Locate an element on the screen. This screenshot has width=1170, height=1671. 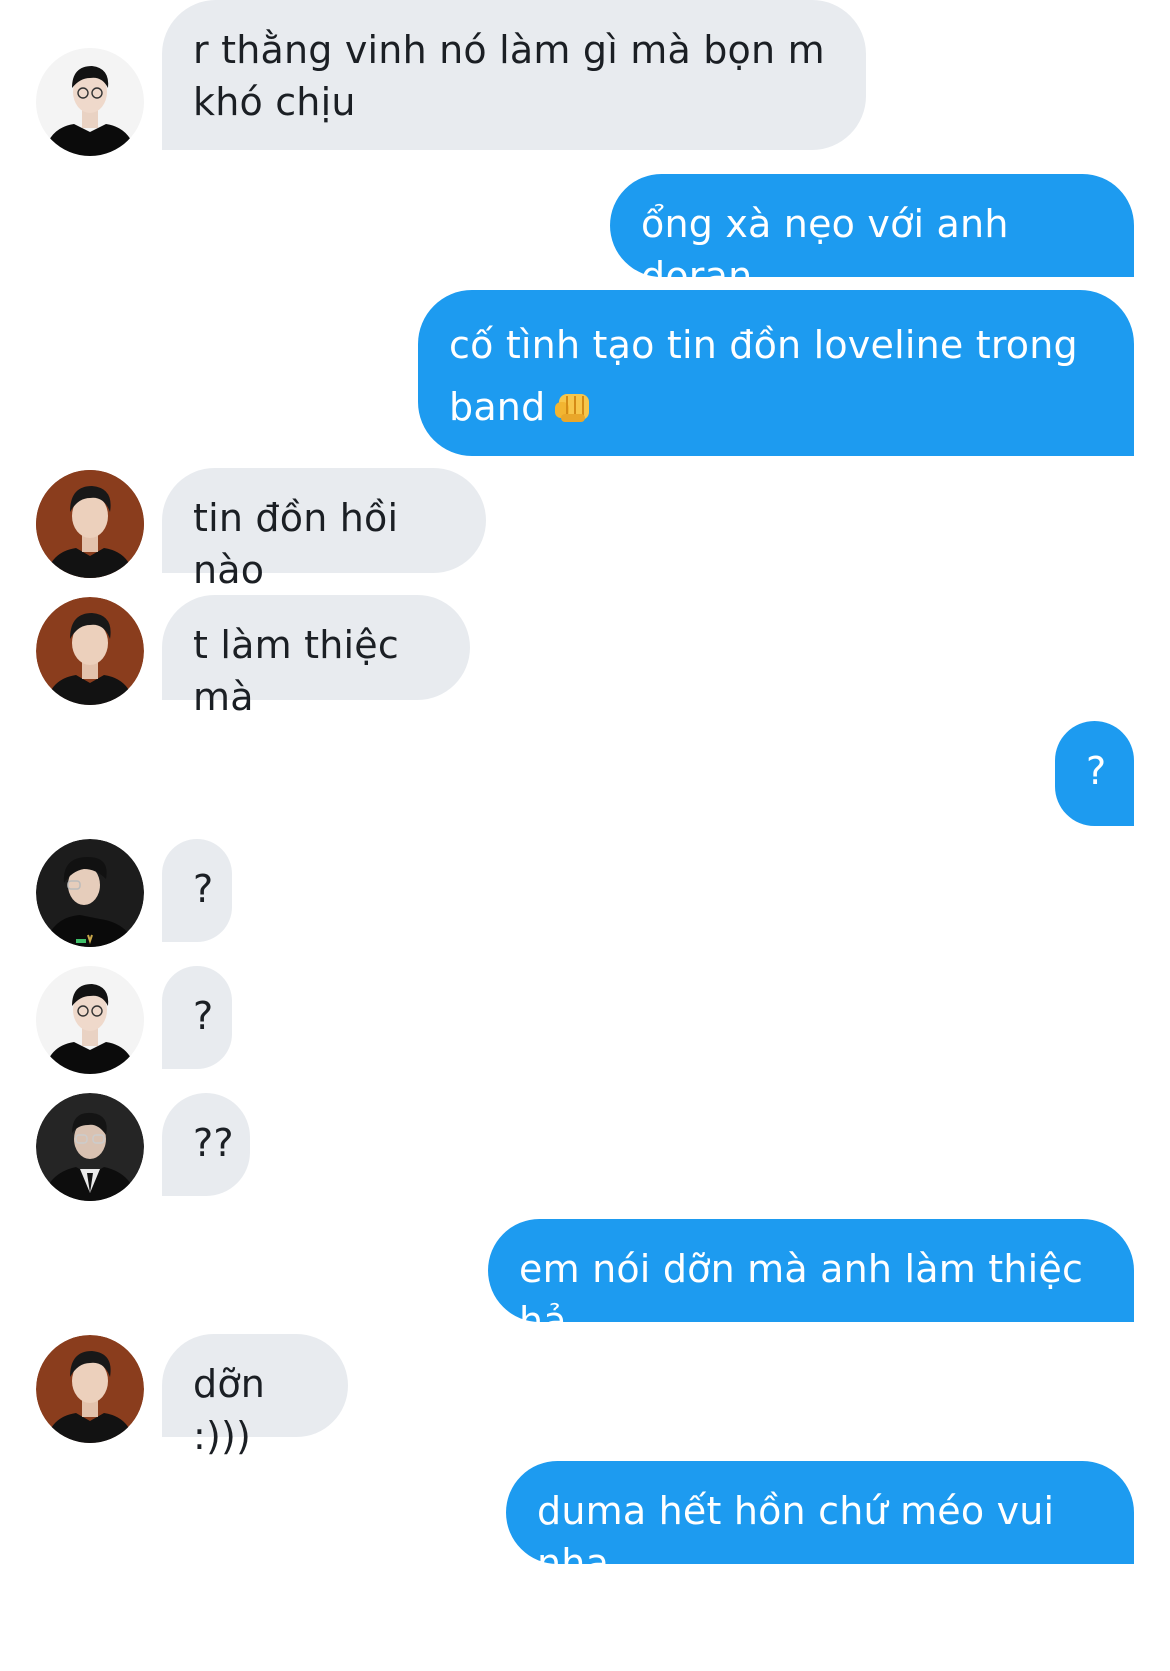
avatar-glasses-dark-icon is located at coordinates (90, 893).